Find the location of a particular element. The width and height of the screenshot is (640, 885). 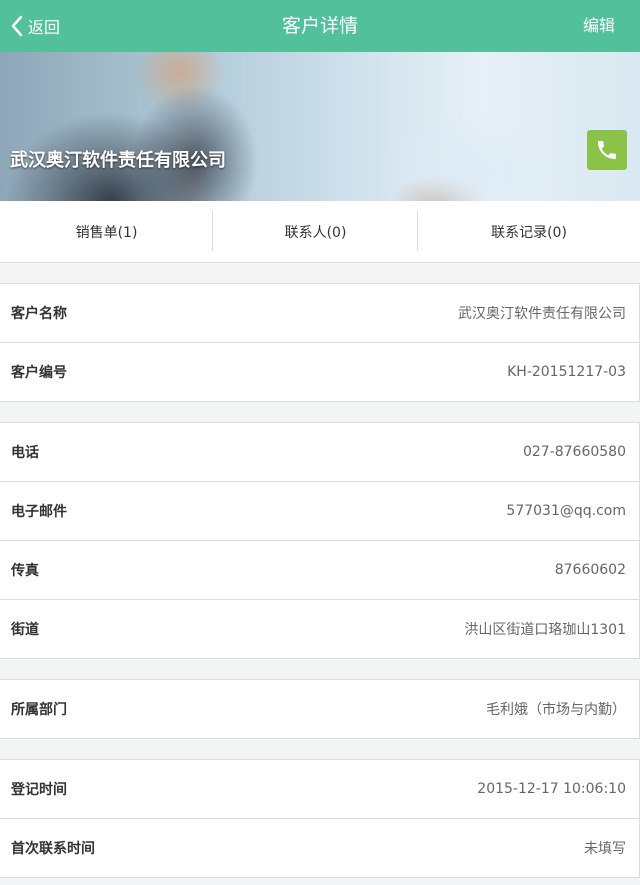

phone-icon is located at coordinates (607, 150).